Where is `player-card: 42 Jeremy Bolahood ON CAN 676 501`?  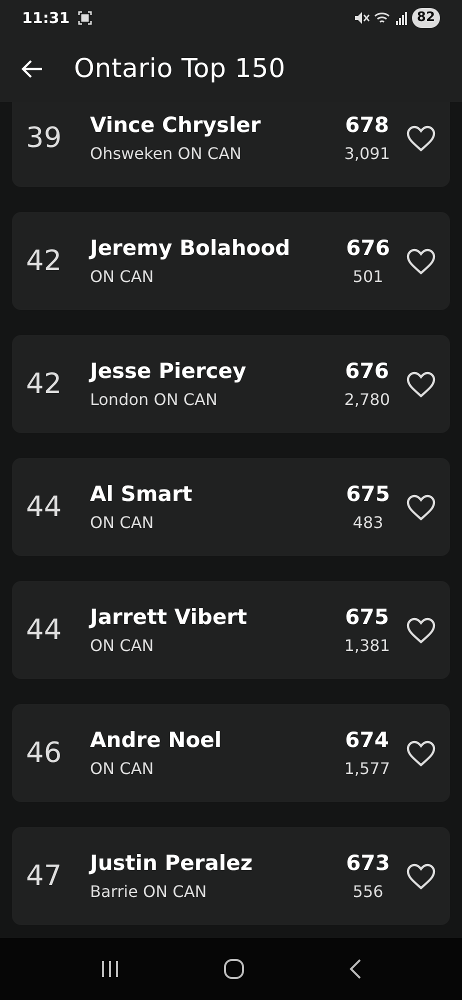
player-card: 42 Jeremy Bolahood ON CAN 676 501 is located at coordinates (231, 261).